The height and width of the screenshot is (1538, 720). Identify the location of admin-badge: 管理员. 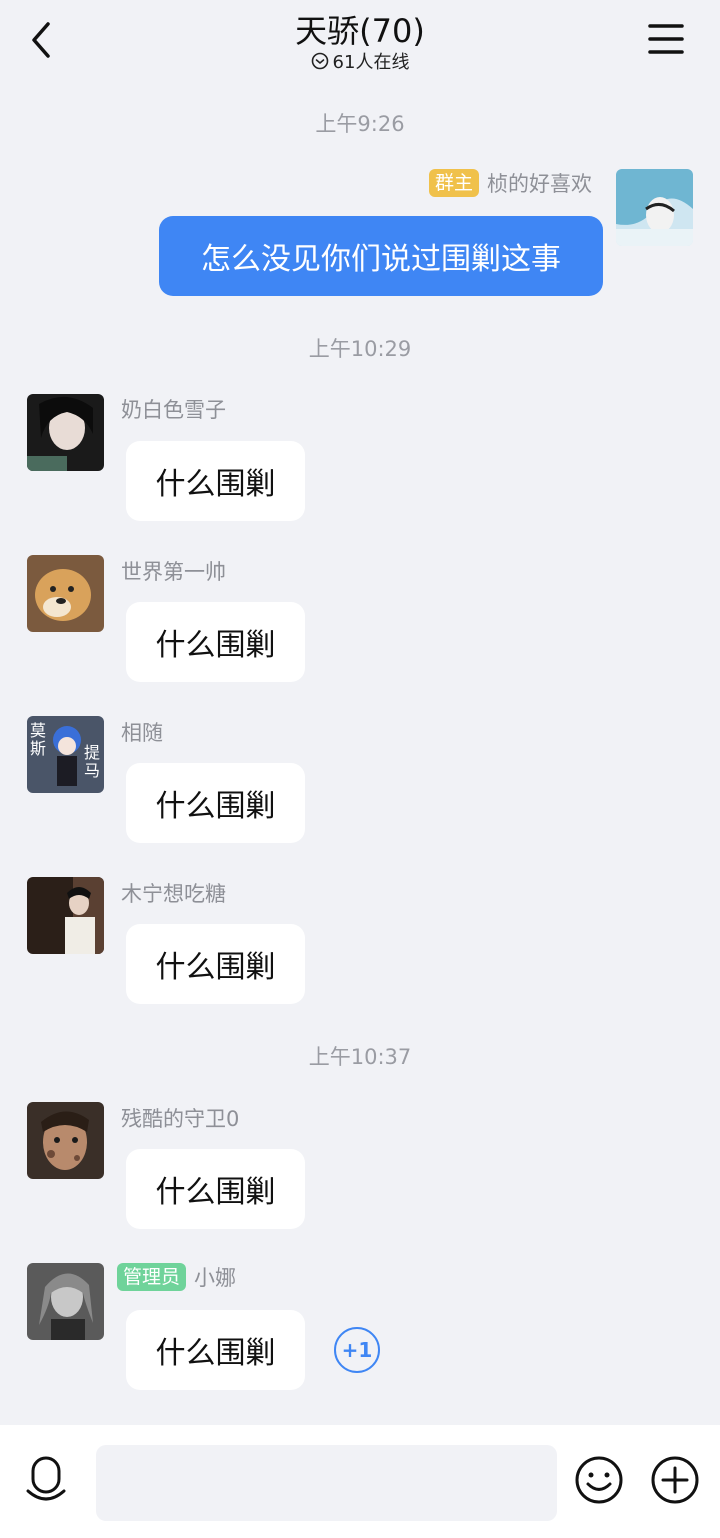
(152, 1277).